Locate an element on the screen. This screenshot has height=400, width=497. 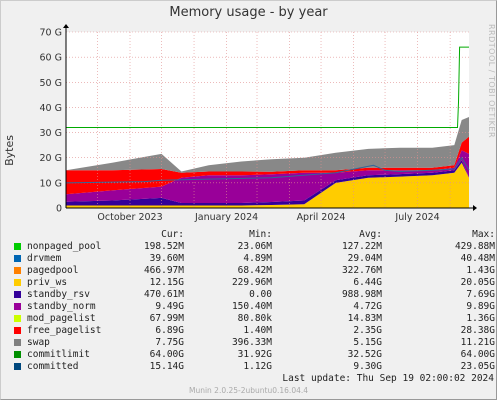
legend-max: 23.05G is located at coordinates (477, 366).